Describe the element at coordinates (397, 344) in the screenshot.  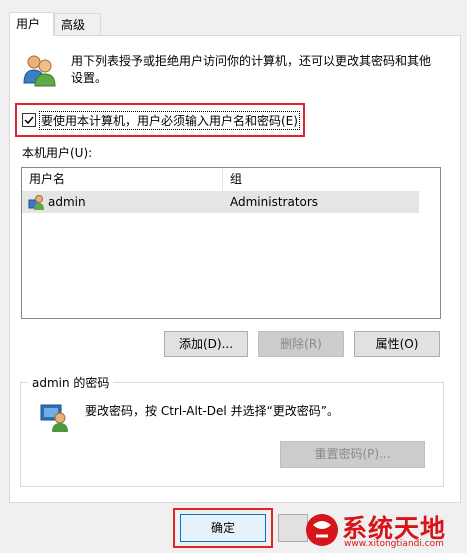
I see `properties-button: 属性(O)` at that location.